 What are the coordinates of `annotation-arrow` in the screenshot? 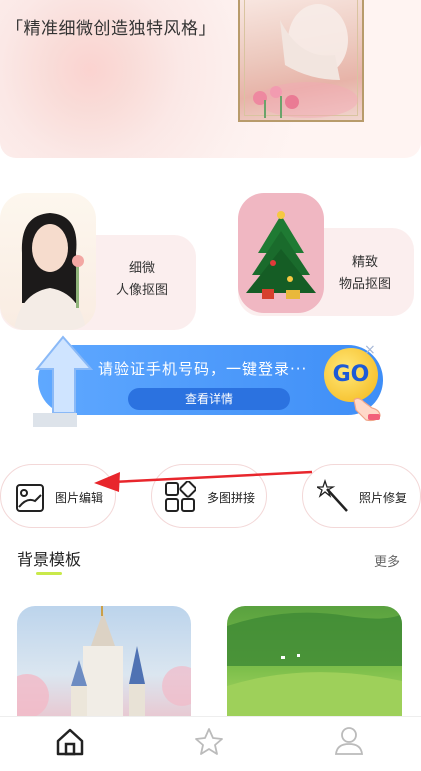 It's located at (203, 481).